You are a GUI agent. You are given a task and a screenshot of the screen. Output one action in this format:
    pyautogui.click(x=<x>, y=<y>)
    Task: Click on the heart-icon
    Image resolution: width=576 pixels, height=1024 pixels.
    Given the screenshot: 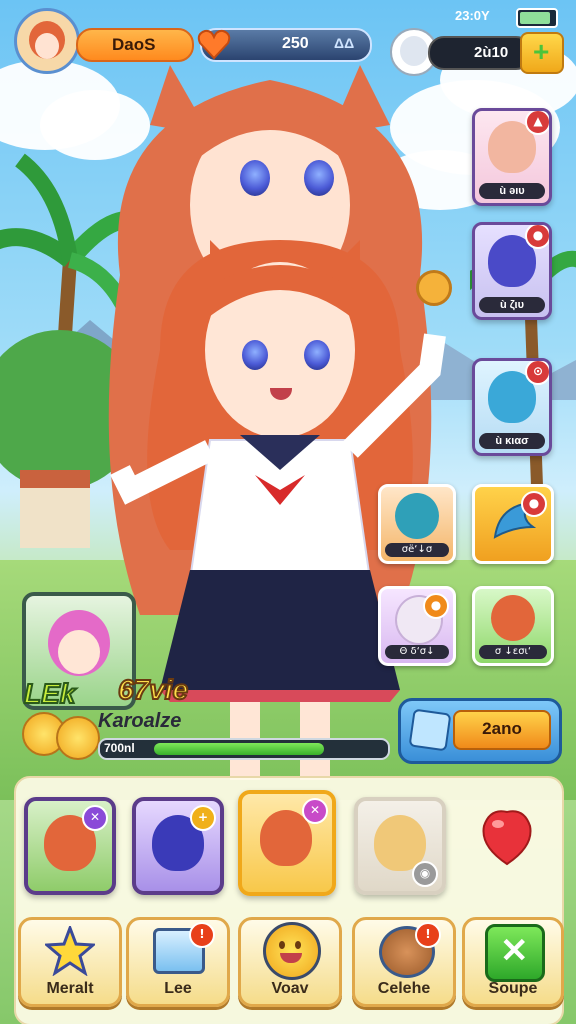 What is the action you would take?
    pyautogui.click(x=214, y=44)
    